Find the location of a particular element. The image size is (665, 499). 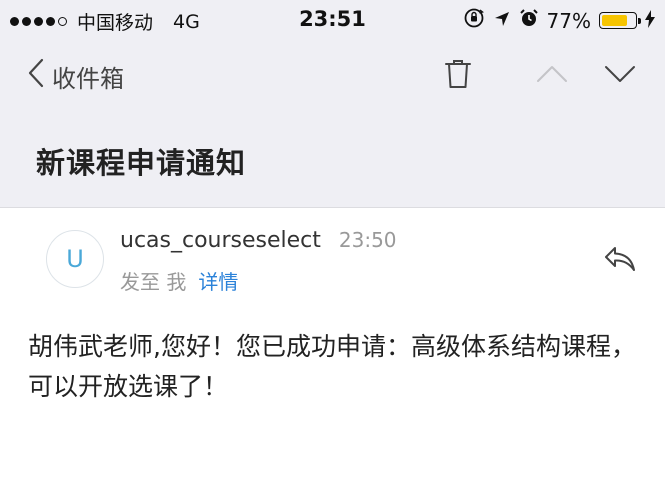

recipient-label: 发至 我 is located at coordinates (153, 282).